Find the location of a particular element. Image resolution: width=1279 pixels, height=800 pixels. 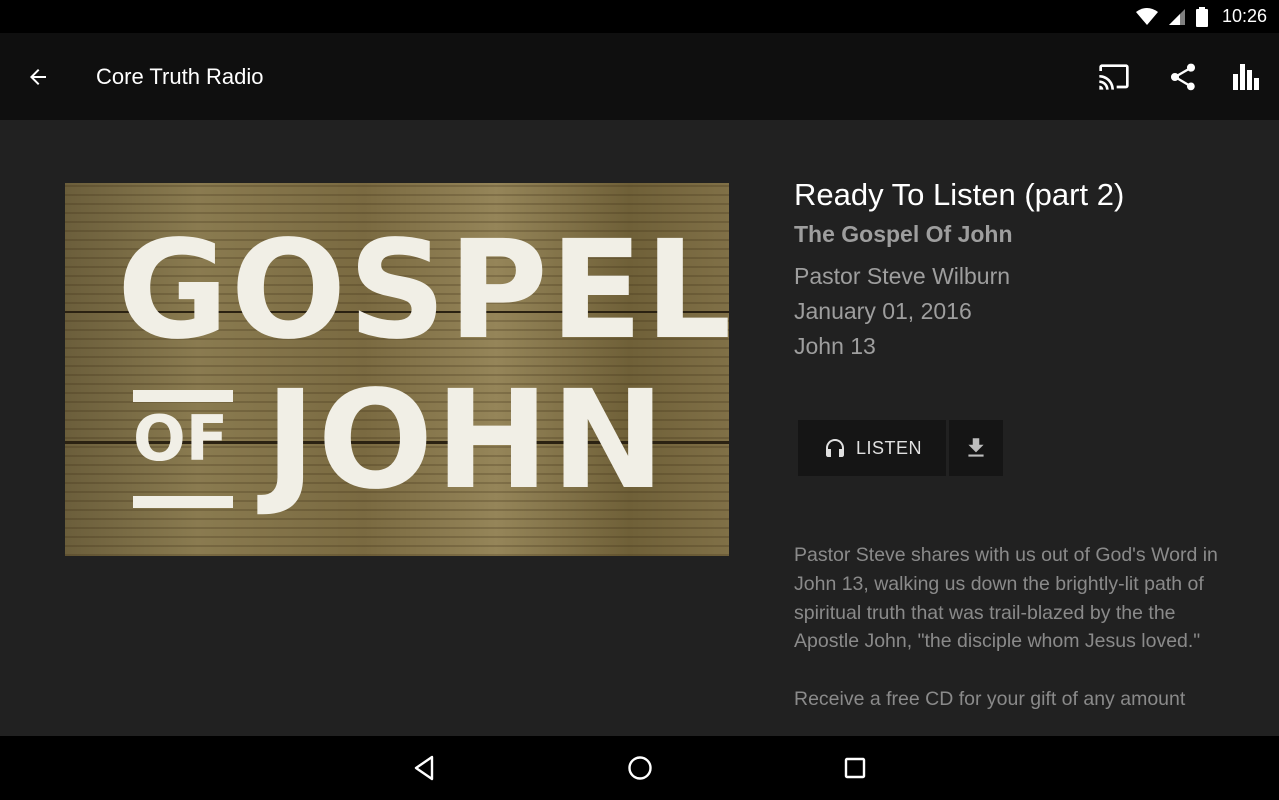

headphones-icon is located at coordinates (834, 448).